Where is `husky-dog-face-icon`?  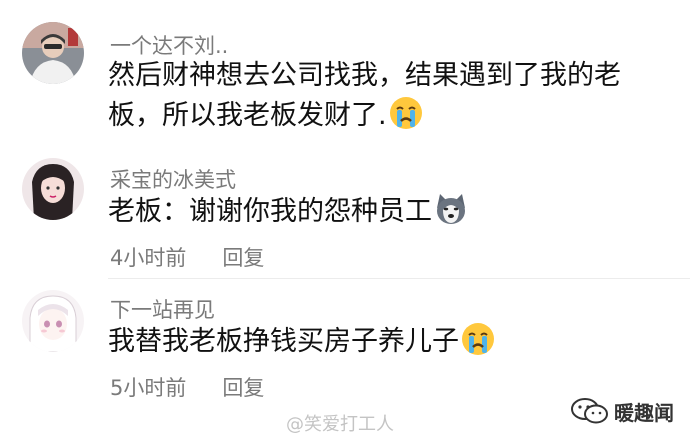
husky-dog-face-icon is located at coordinates (451, 215).